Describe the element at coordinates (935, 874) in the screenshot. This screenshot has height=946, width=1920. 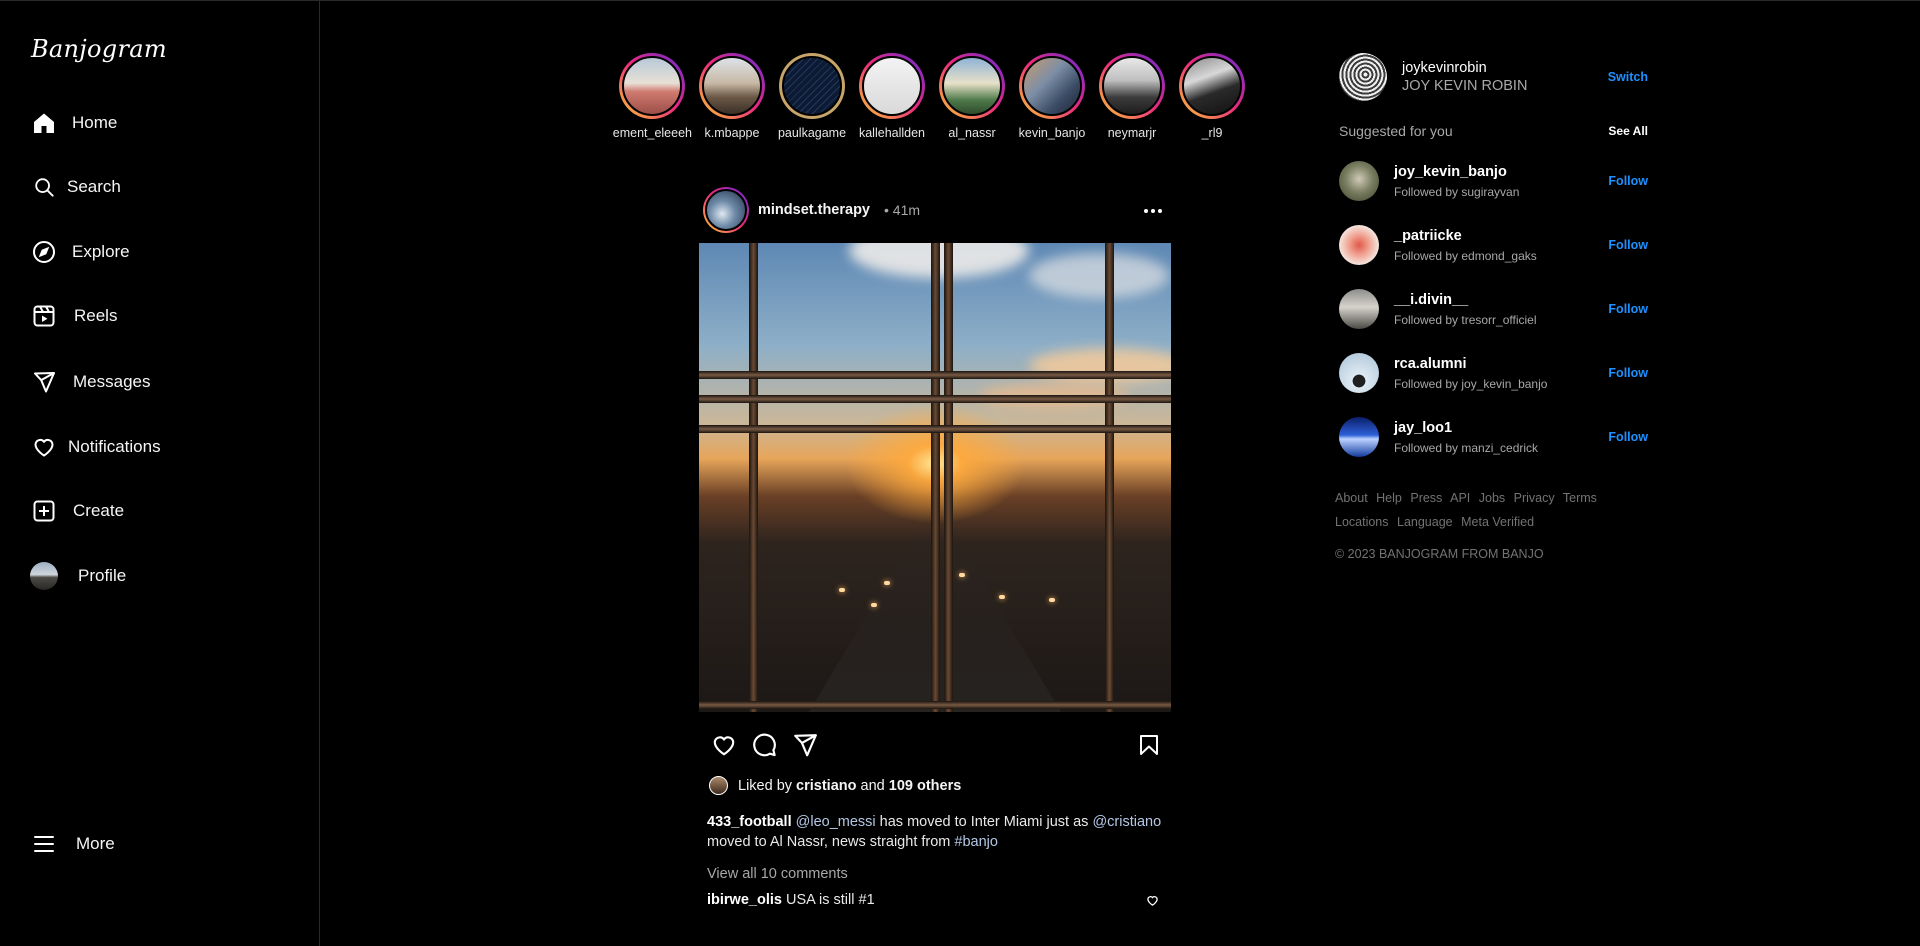
I see `view-comments-link: View all 10 comments` at that location.